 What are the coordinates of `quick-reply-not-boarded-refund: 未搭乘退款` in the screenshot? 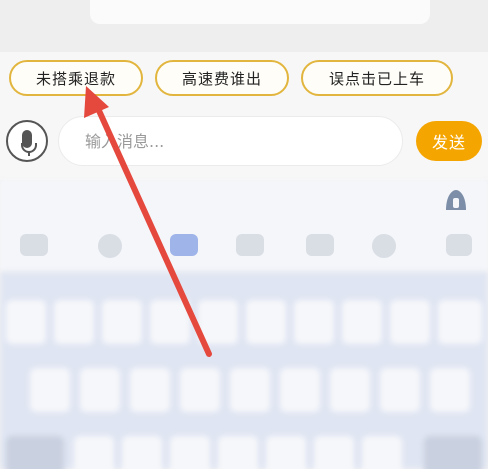 It's located at (76, 78).